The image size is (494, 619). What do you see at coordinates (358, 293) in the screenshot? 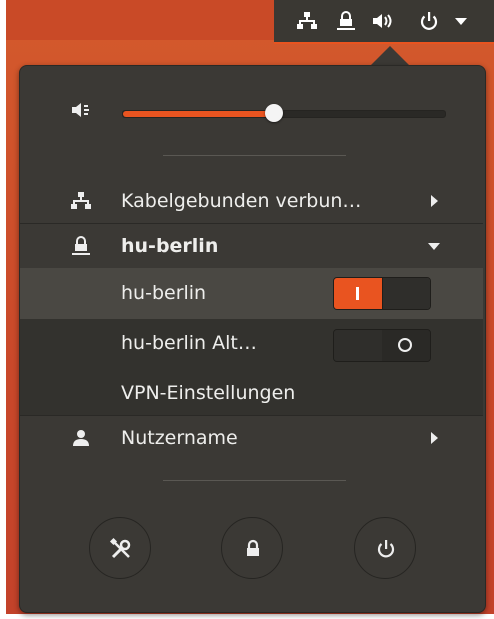
I see `toggle-on-side` at bounding box center [358, 293].